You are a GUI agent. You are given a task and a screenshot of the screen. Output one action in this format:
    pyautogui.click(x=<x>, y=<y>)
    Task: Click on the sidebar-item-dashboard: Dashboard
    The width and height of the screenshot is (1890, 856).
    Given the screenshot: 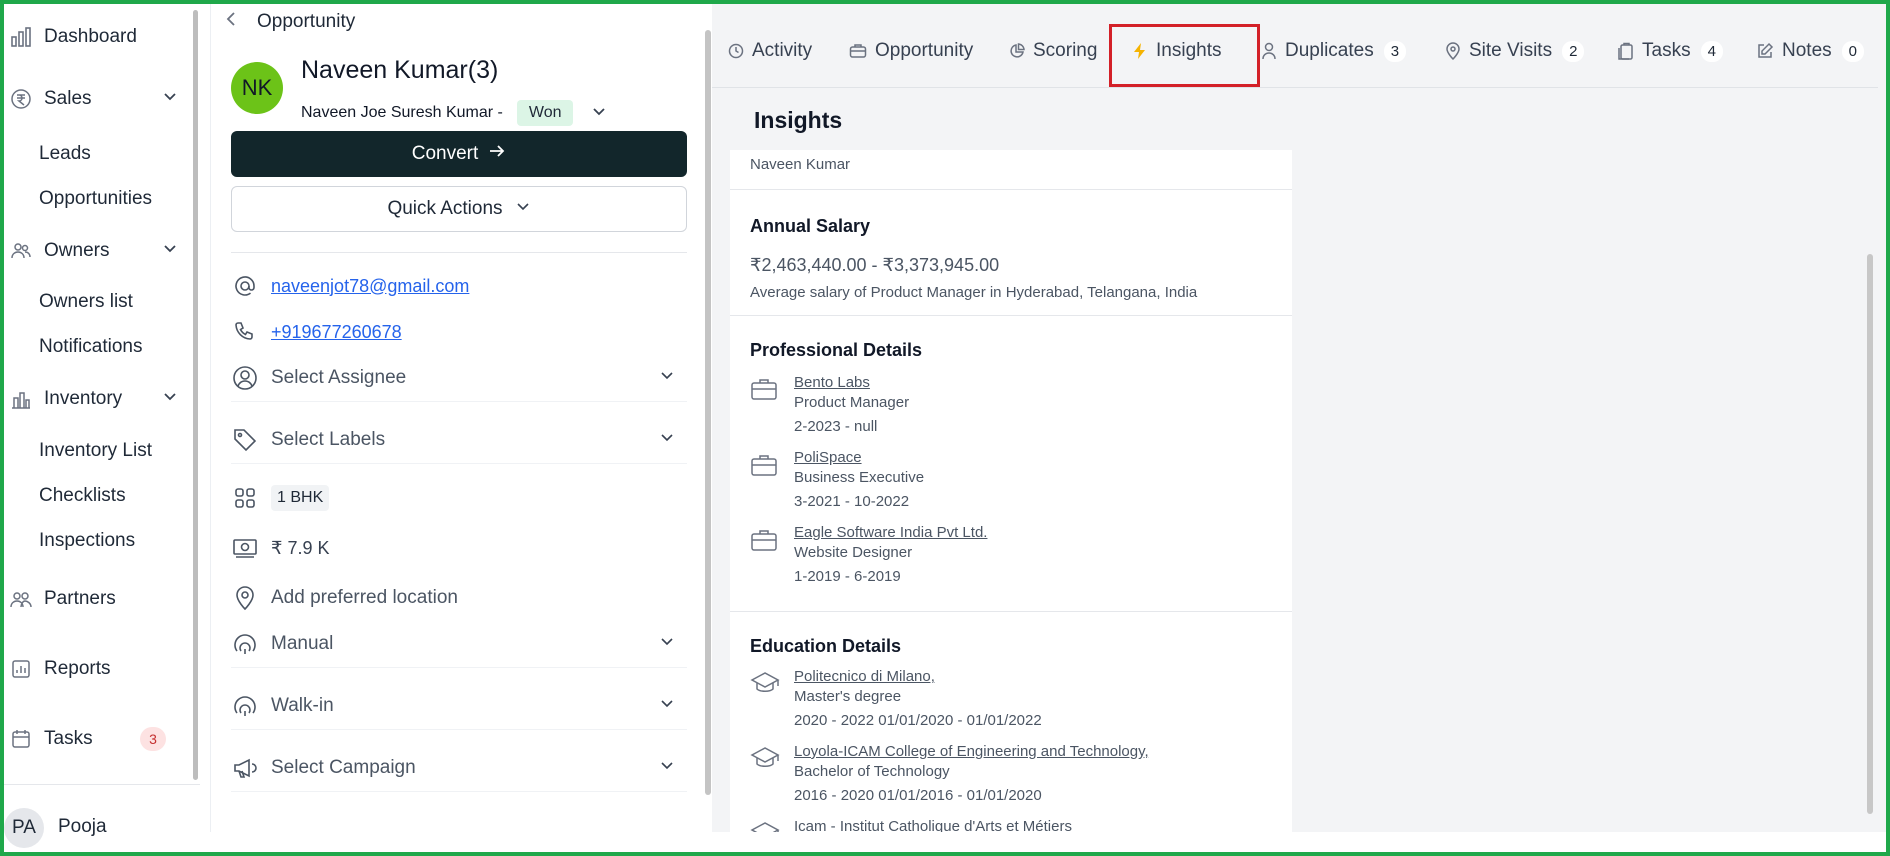 What is the action you would take?
    pyautogui.click(x=70, y=37)
    